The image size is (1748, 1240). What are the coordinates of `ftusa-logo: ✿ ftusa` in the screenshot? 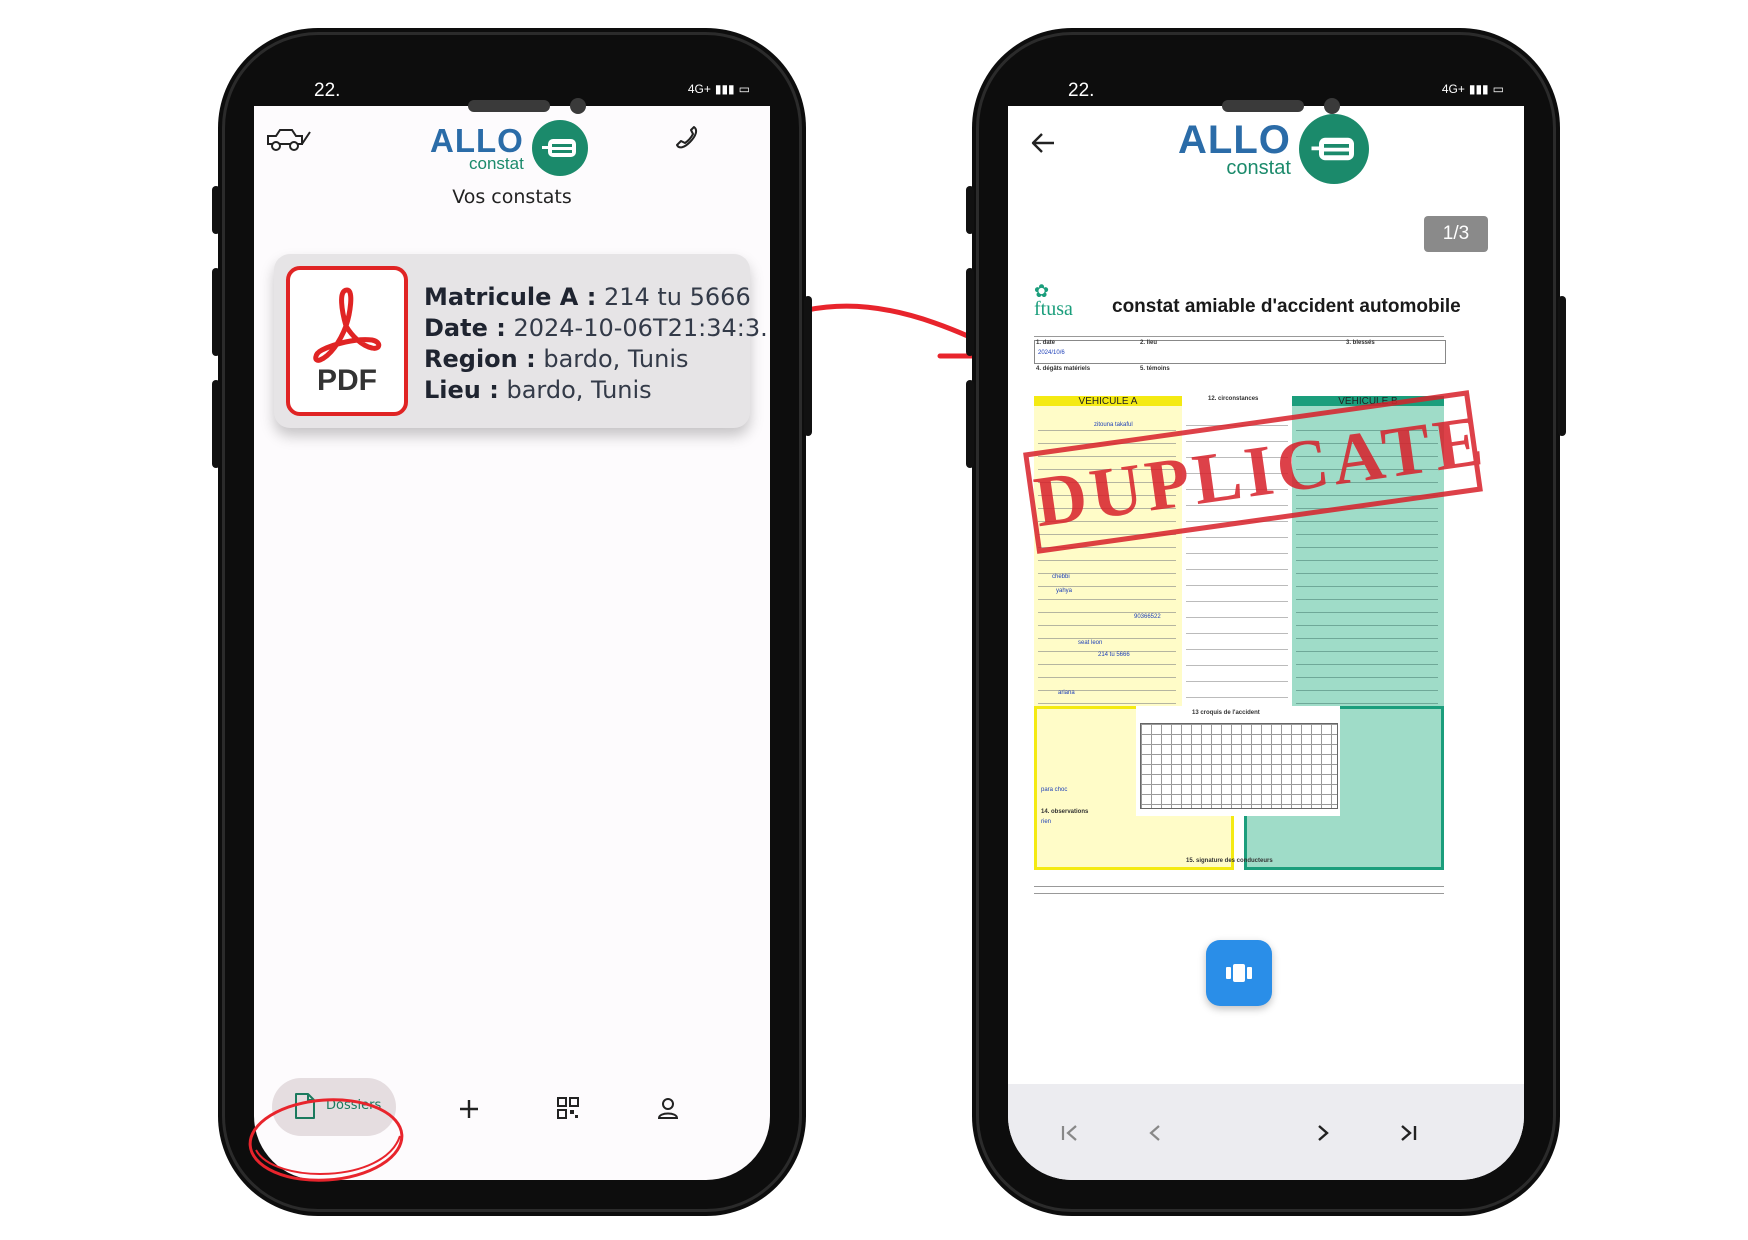 It's located at (1053, 300).